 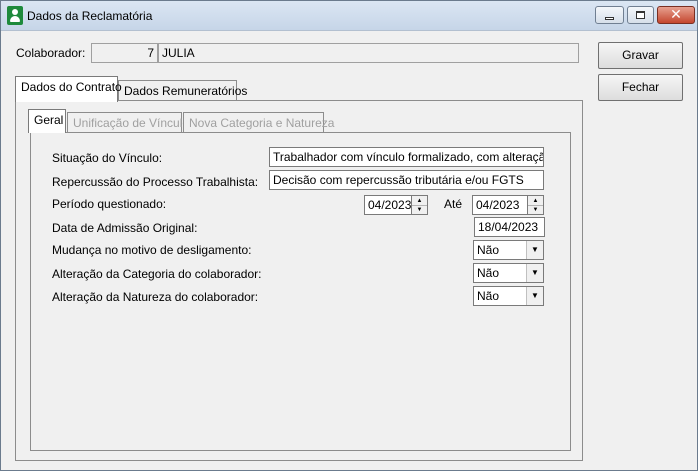 What do you see at coordinates (609, 15) in the screenshot?
I see `minimize-button` at bounding box center [609, 15].